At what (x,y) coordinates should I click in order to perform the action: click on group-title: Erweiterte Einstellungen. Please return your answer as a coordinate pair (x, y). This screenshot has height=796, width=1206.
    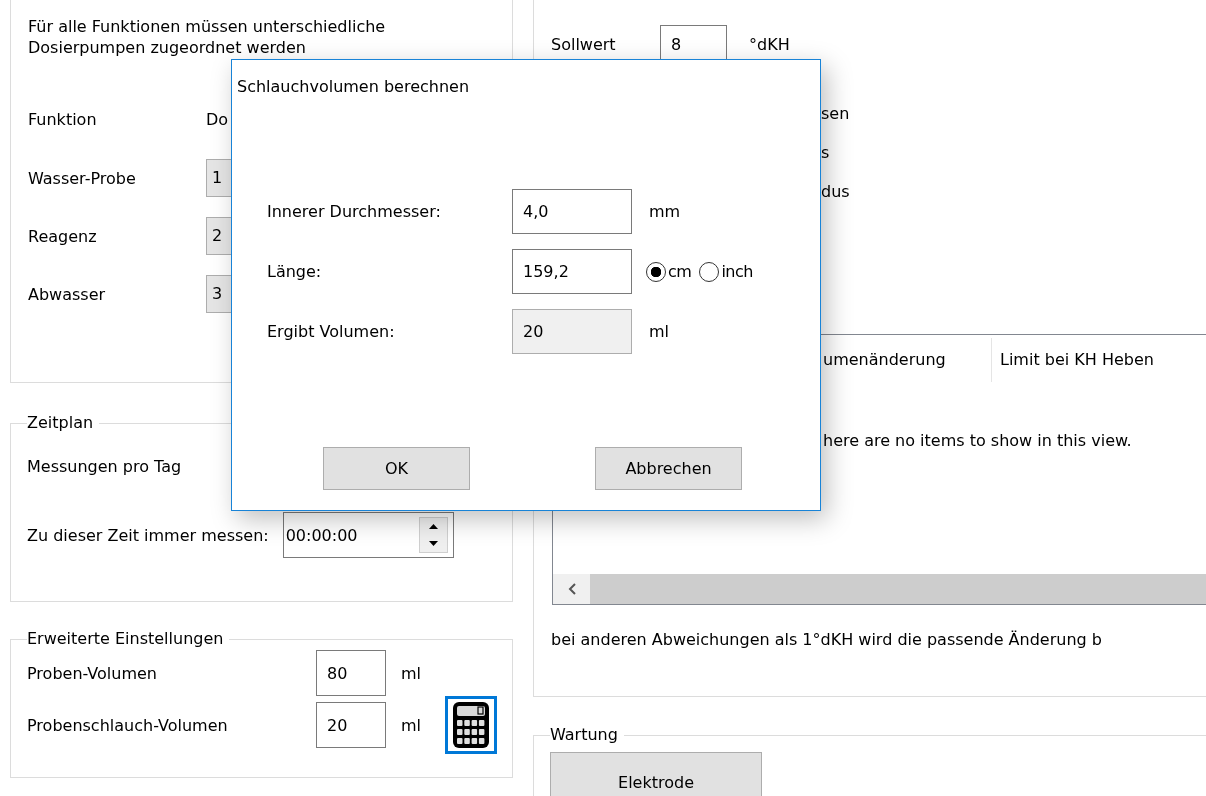
    Looking at the image, I should click on (126, 639).